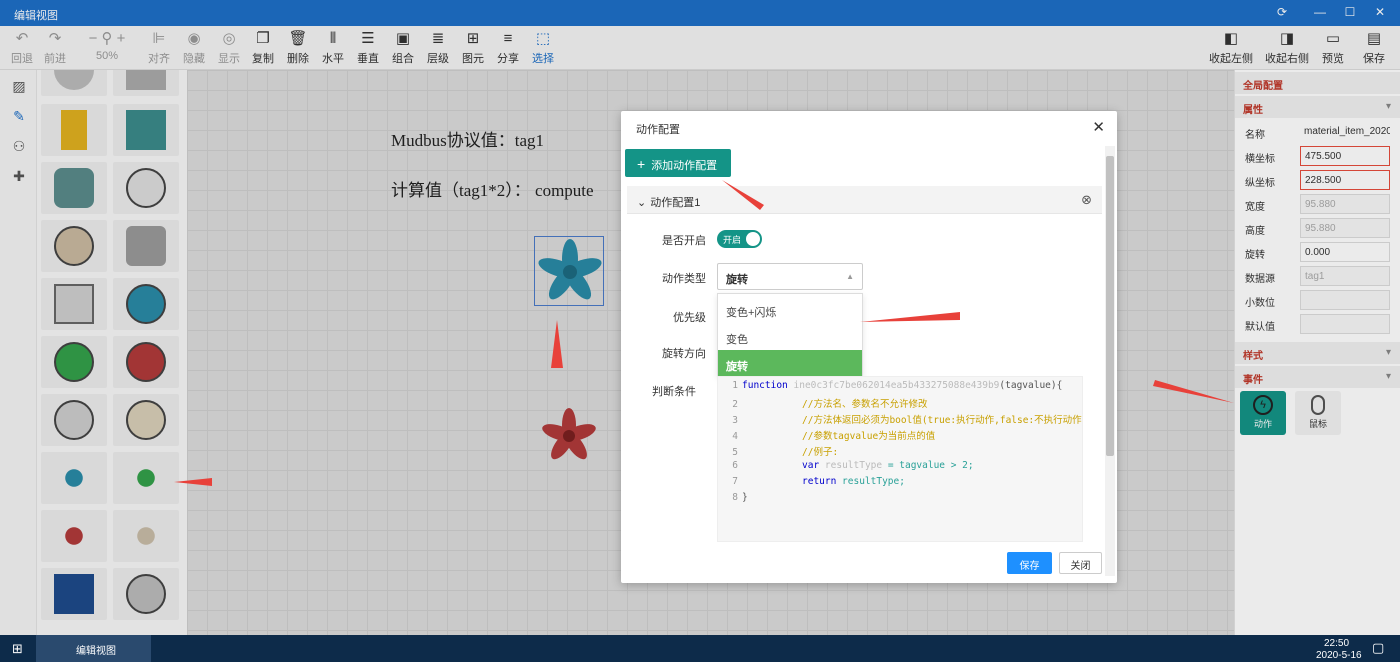  I want to click on option-color: 变色, so click(790, 336).